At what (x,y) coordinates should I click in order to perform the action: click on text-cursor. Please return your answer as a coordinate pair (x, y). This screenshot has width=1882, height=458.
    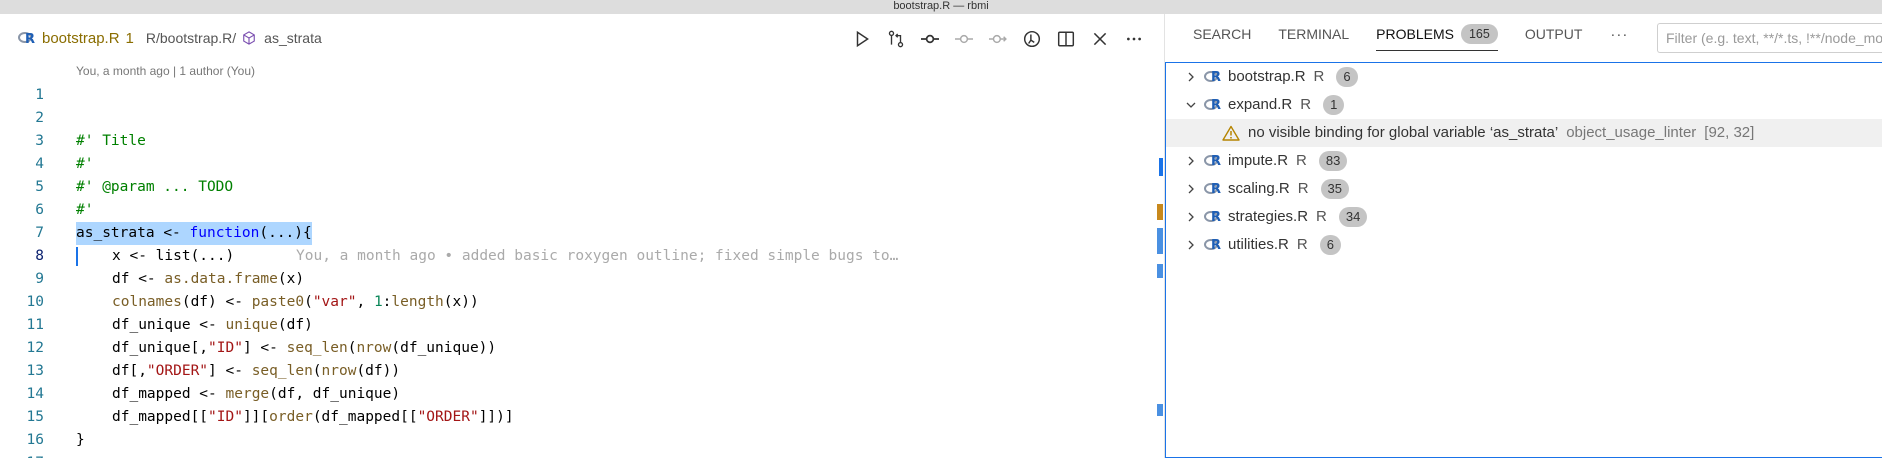
    Looking at the image, I should click on (77, 256).